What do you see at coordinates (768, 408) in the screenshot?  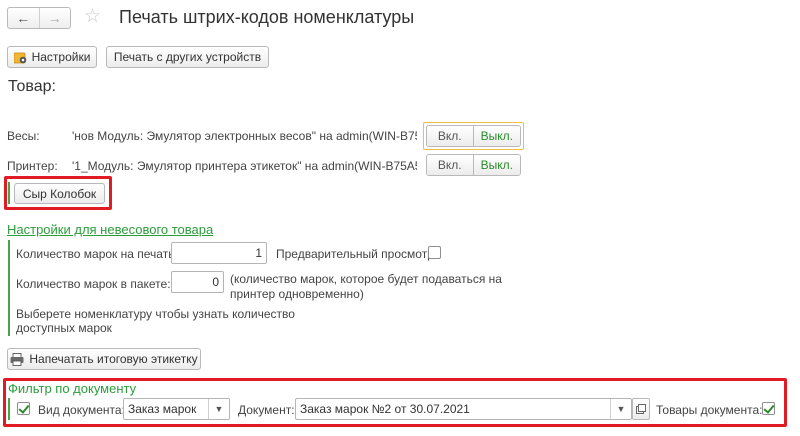 I see `doc-goods-checkbox` at bounding box center [768, 408].